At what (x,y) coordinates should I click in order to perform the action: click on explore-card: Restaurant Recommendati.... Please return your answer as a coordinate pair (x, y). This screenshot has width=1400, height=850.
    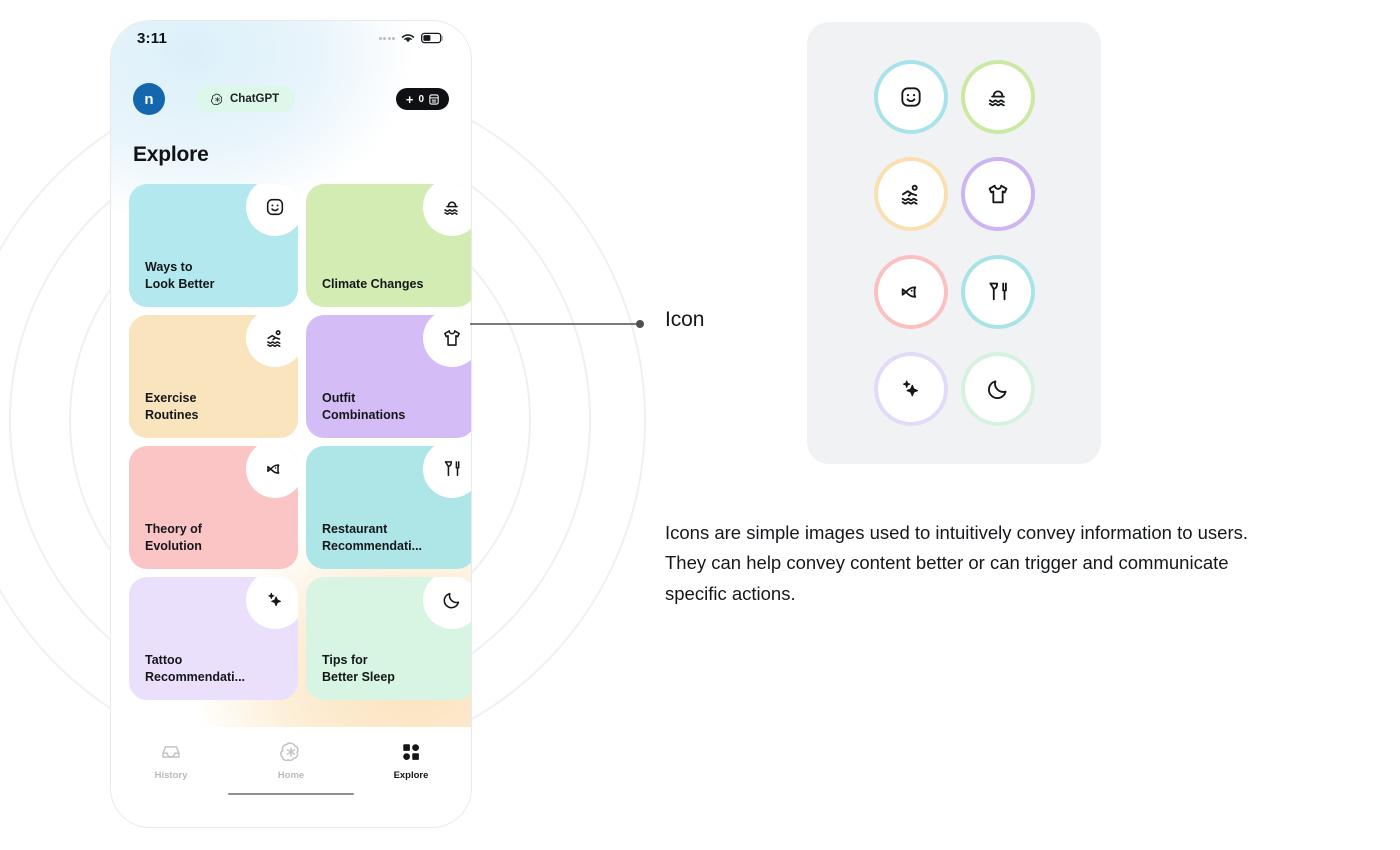
    Looking at the image, I should click on (388, 507).